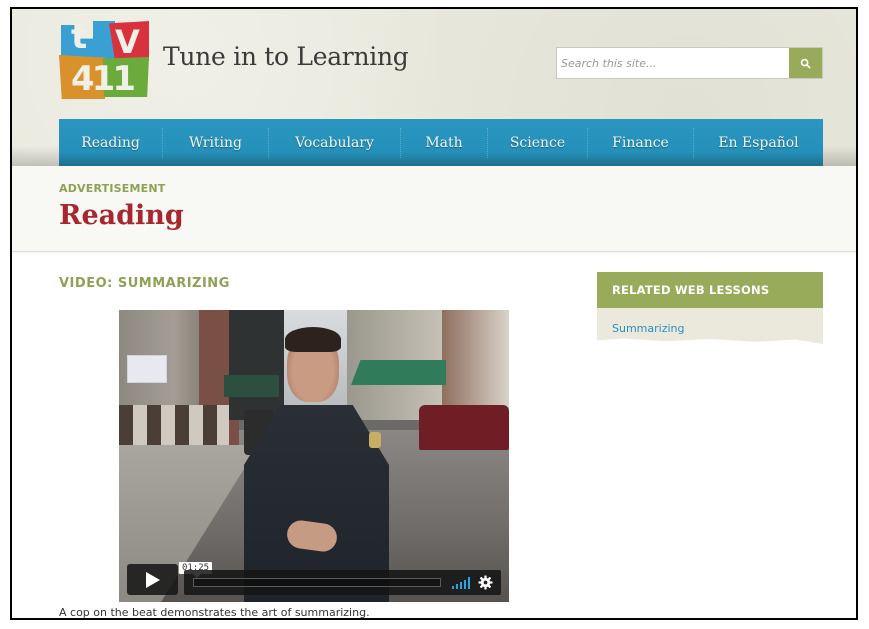 This screenshot has width=869, height=629. What do you see at coordinates (335, 142) in the screenshot?
I see `nav-item-vocabulary: Vocabulary` at bounding box center [335, 142].